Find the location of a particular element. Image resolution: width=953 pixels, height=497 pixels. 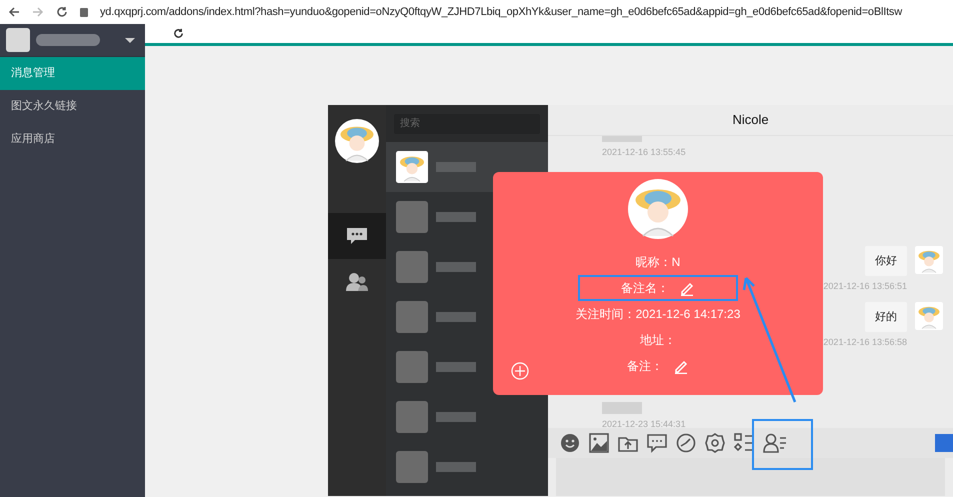

chat-title: Nicole is located at coordinates (750, 120).